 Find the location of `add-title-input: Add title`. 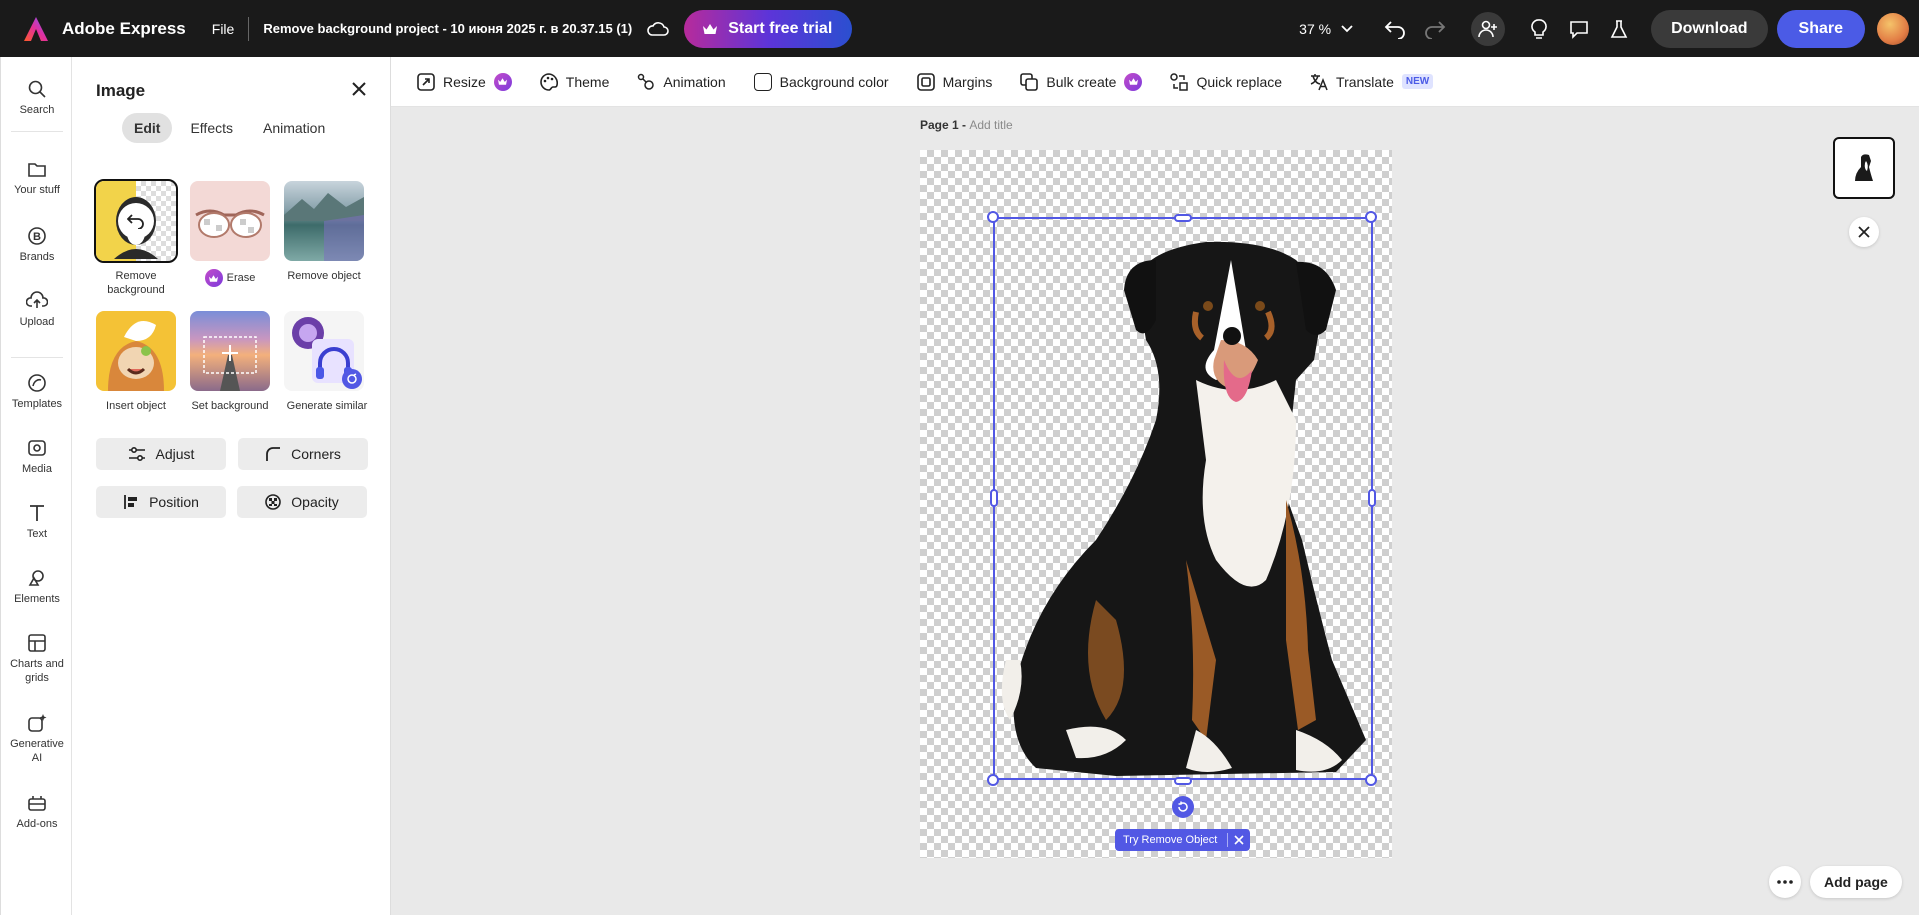

add-title-input: Add title is located at coordinates (990, 125).